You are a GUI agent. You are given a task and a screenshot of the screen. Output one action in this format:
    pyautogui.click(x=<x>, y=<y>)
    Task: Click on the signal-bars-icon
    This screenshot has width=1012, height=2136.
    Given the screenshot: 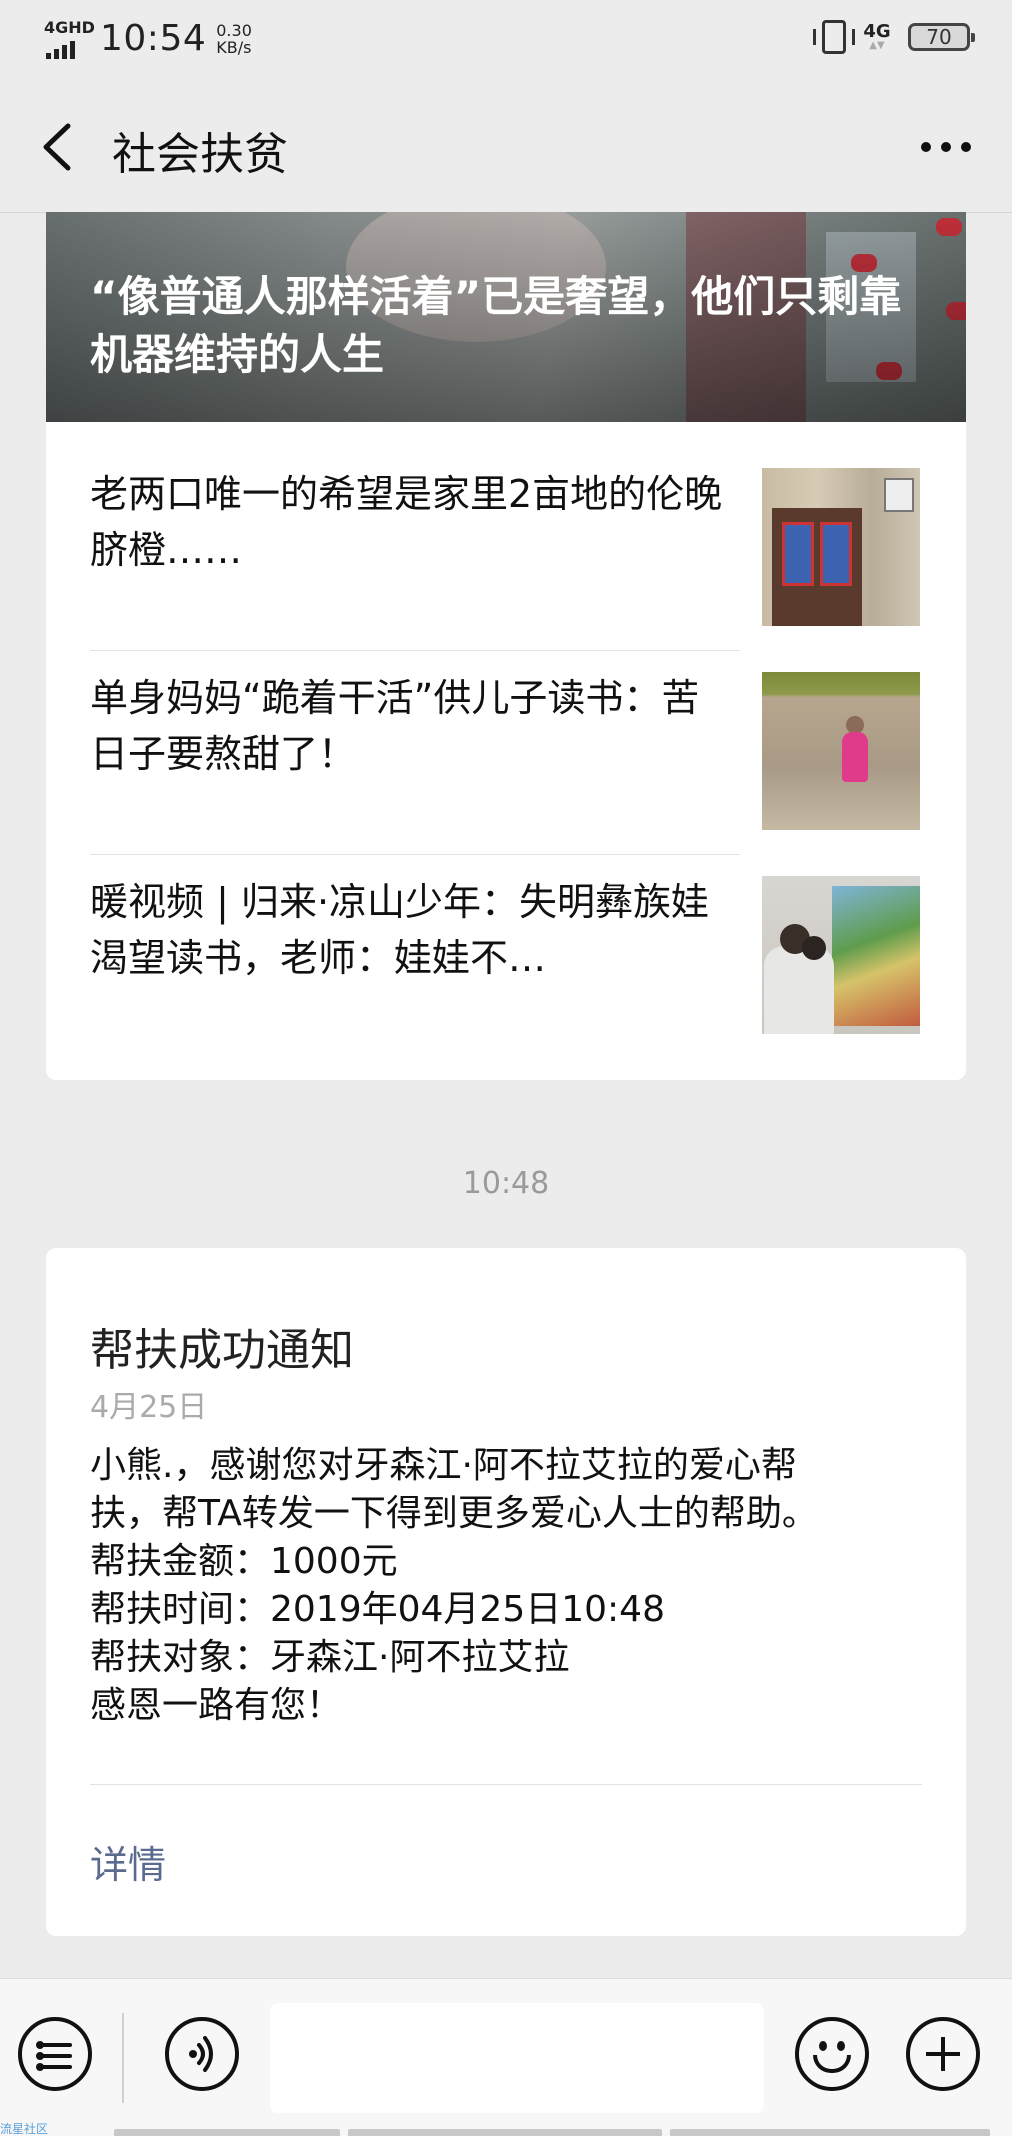 What is the action you would take?
    pyautogui.click(x=60, y=49)
    